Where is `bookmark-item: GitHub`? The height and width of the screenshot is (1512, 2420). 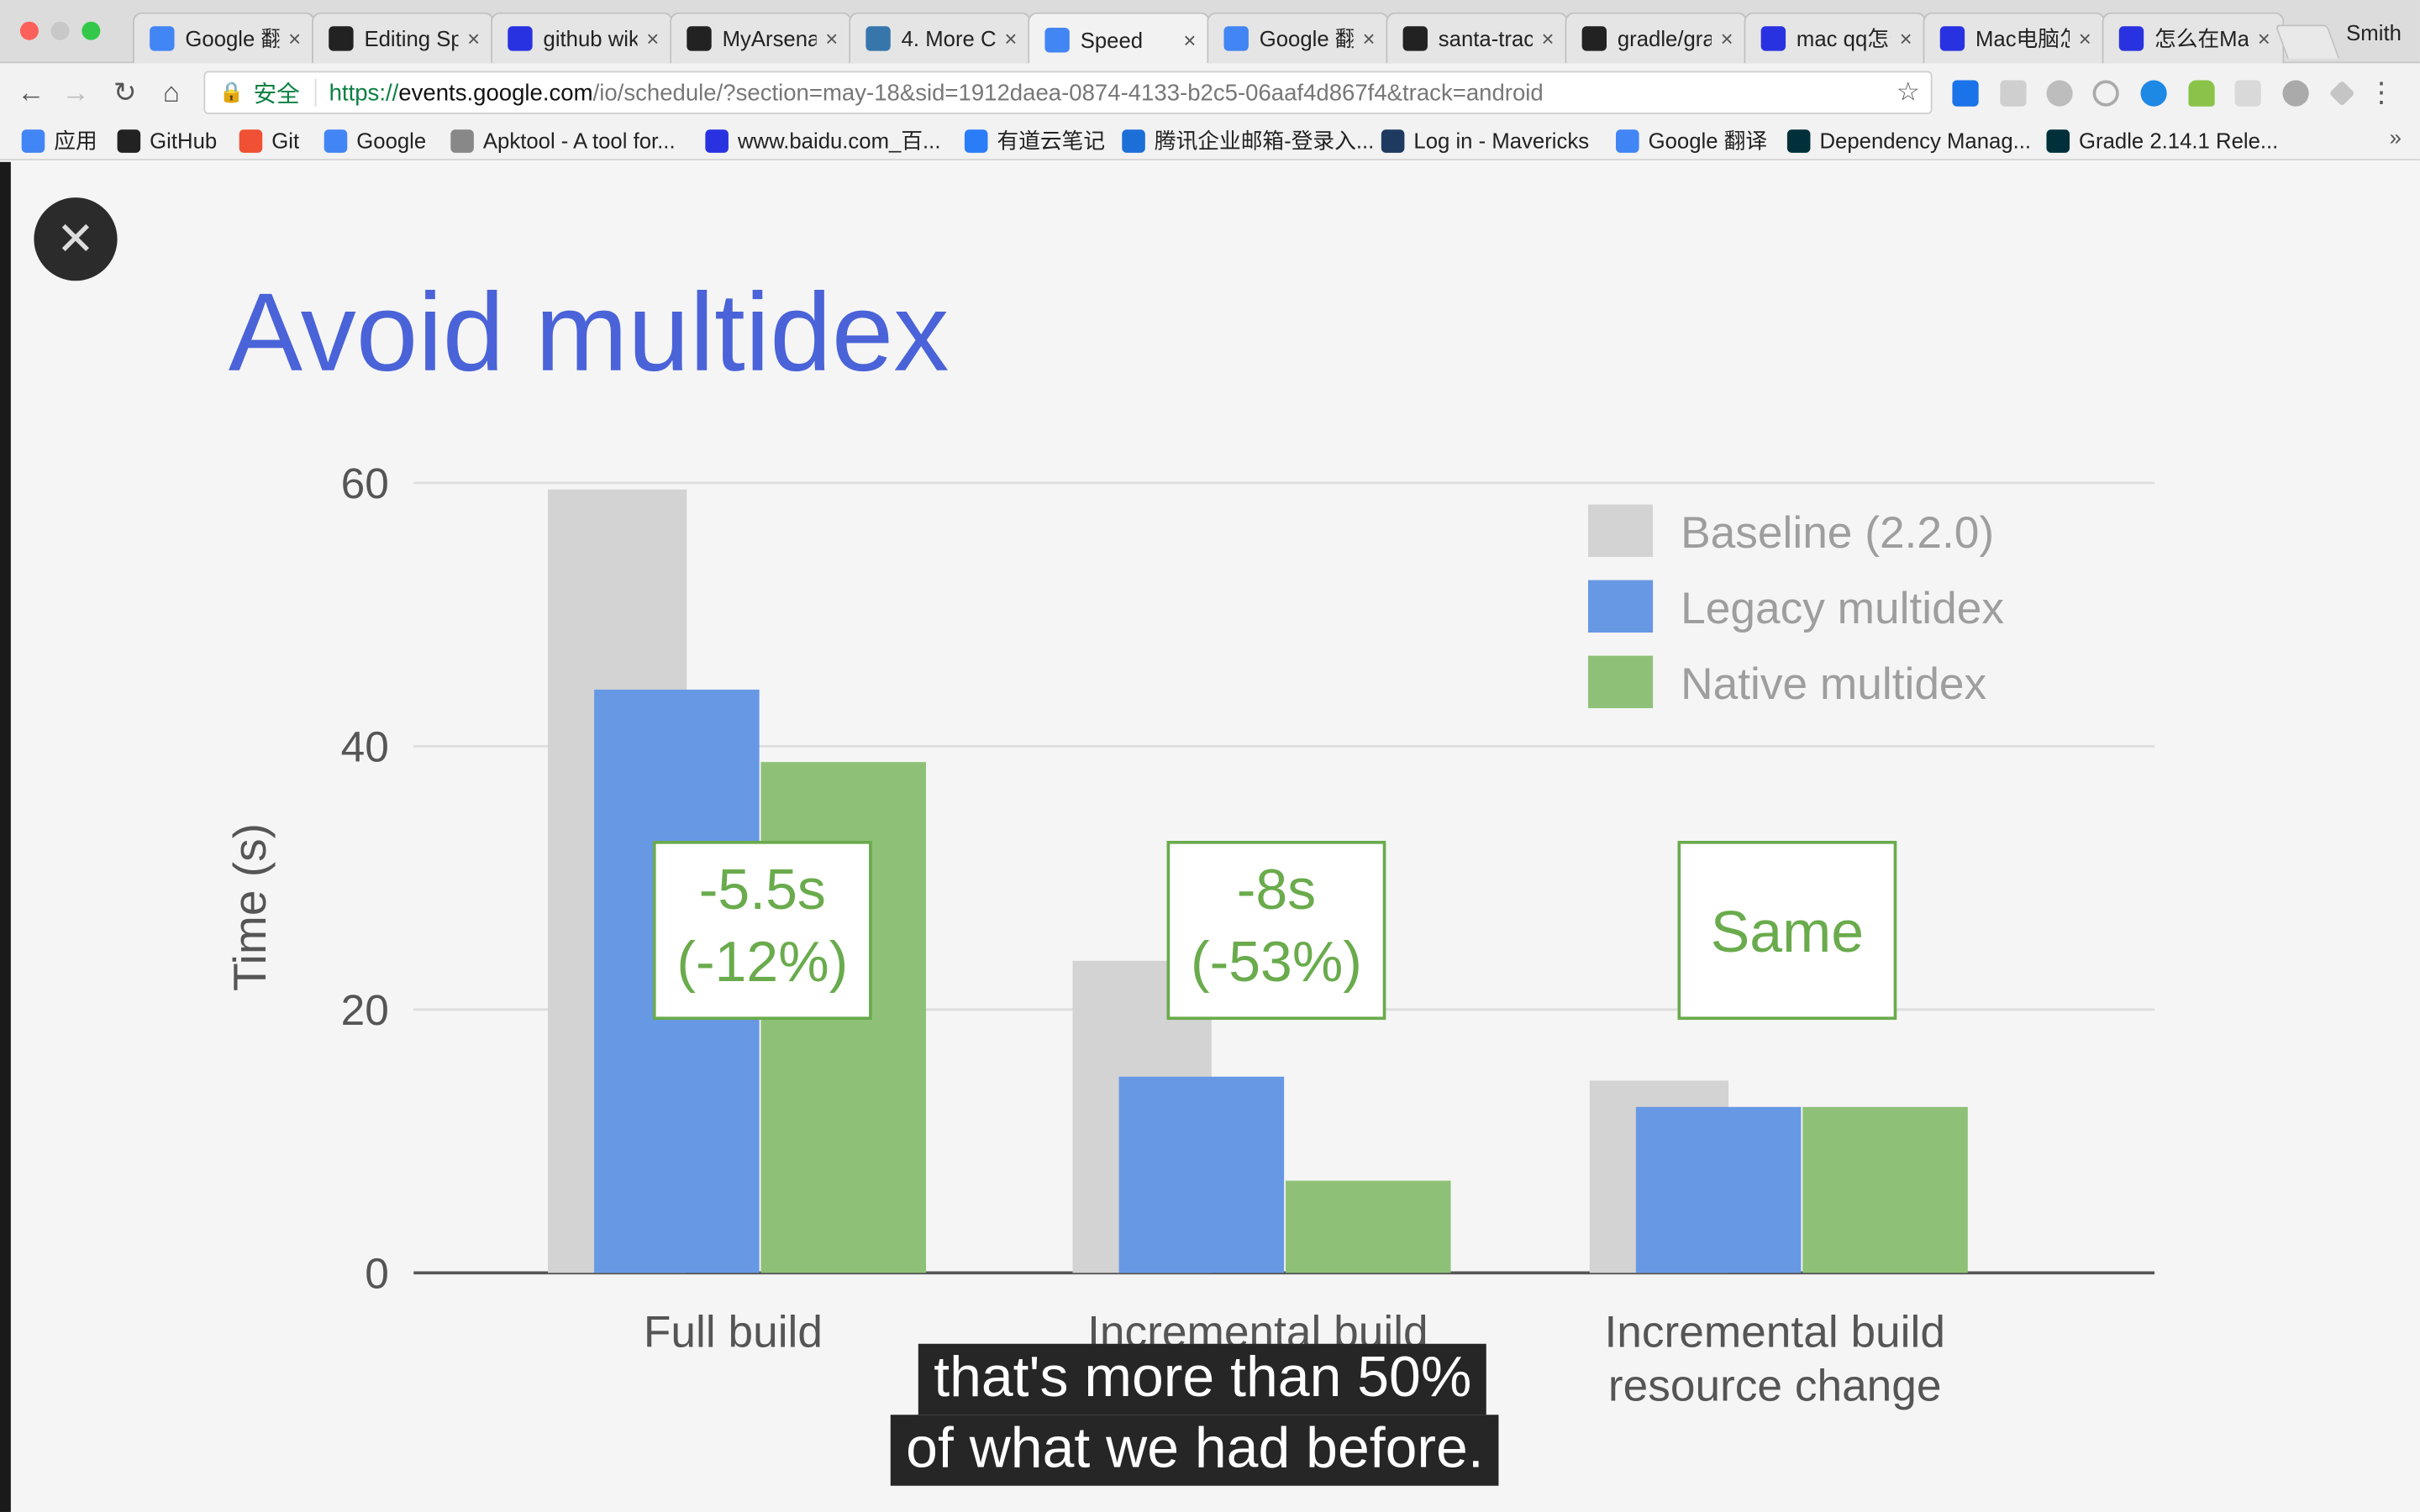 bookmark-item: GitHub is located at coordinates (167, 140).